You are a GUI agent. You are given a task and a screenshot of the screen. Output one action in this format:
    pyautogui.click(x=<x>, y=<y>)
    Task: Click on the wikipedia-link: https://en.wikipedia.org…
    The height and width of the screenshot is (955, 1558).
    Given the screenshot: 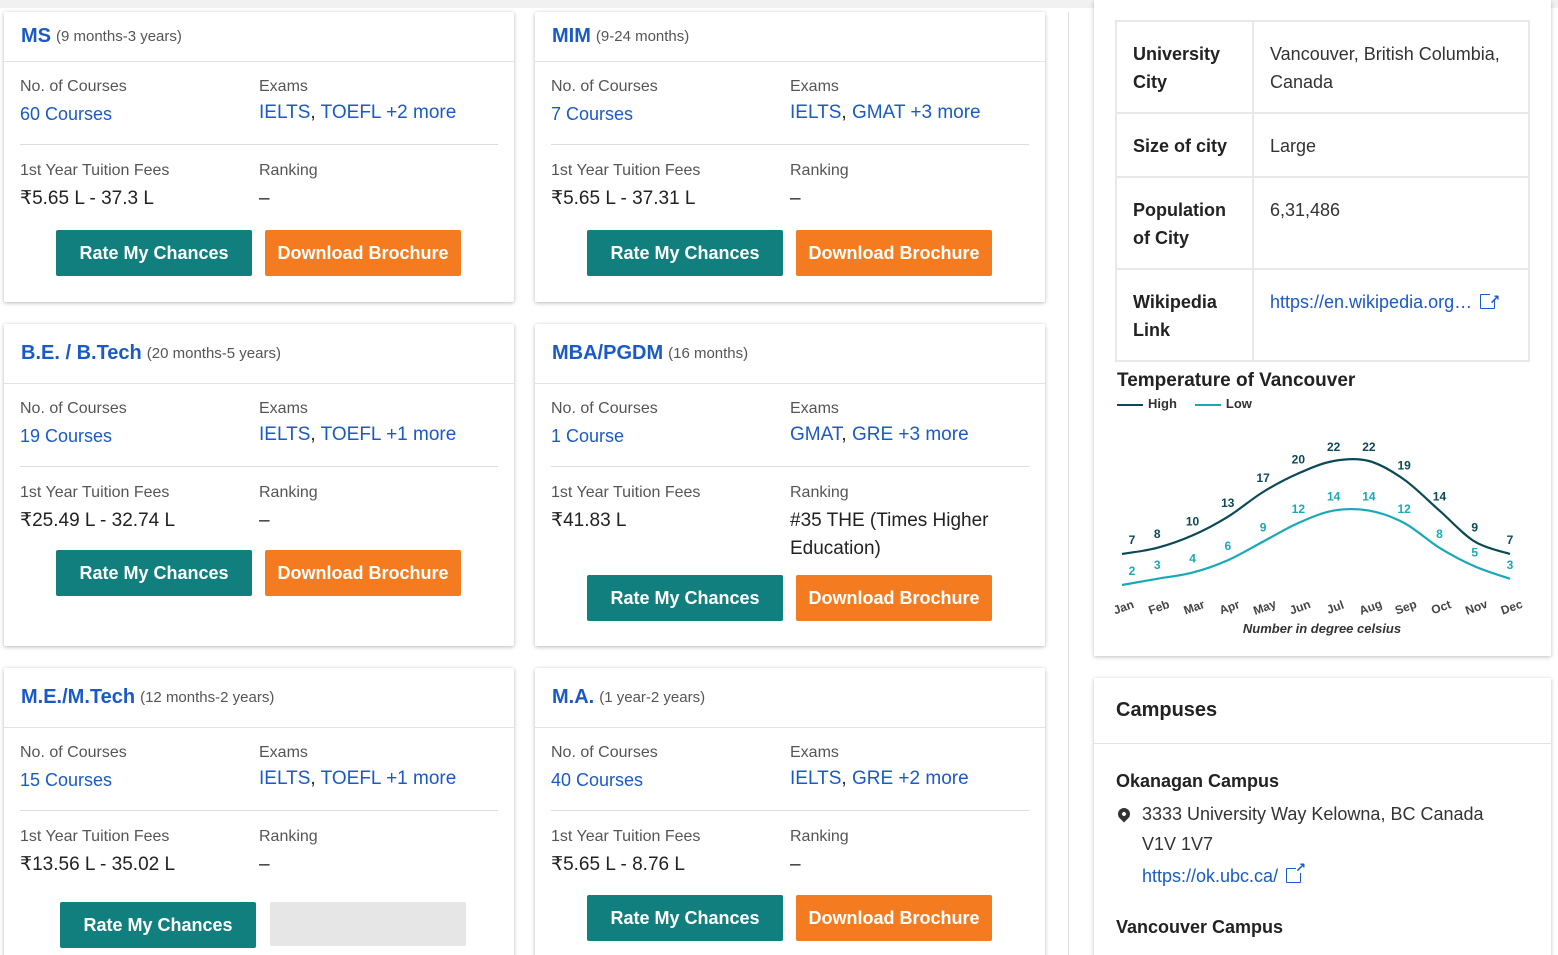 What is the action you would take?
    pyautogui.click(x=1371, y=302)
    